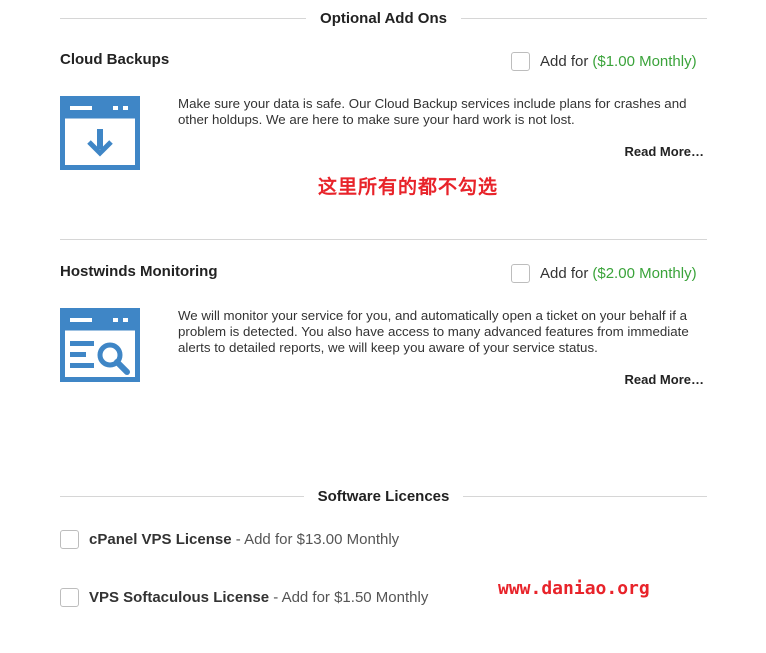 This screenshot has height=653, width=766. What do you see at coordinates (408, 187) in the screenshot?
I see `annotation-note: 这里所有的都不勾选` at bounding box center [408, 187].